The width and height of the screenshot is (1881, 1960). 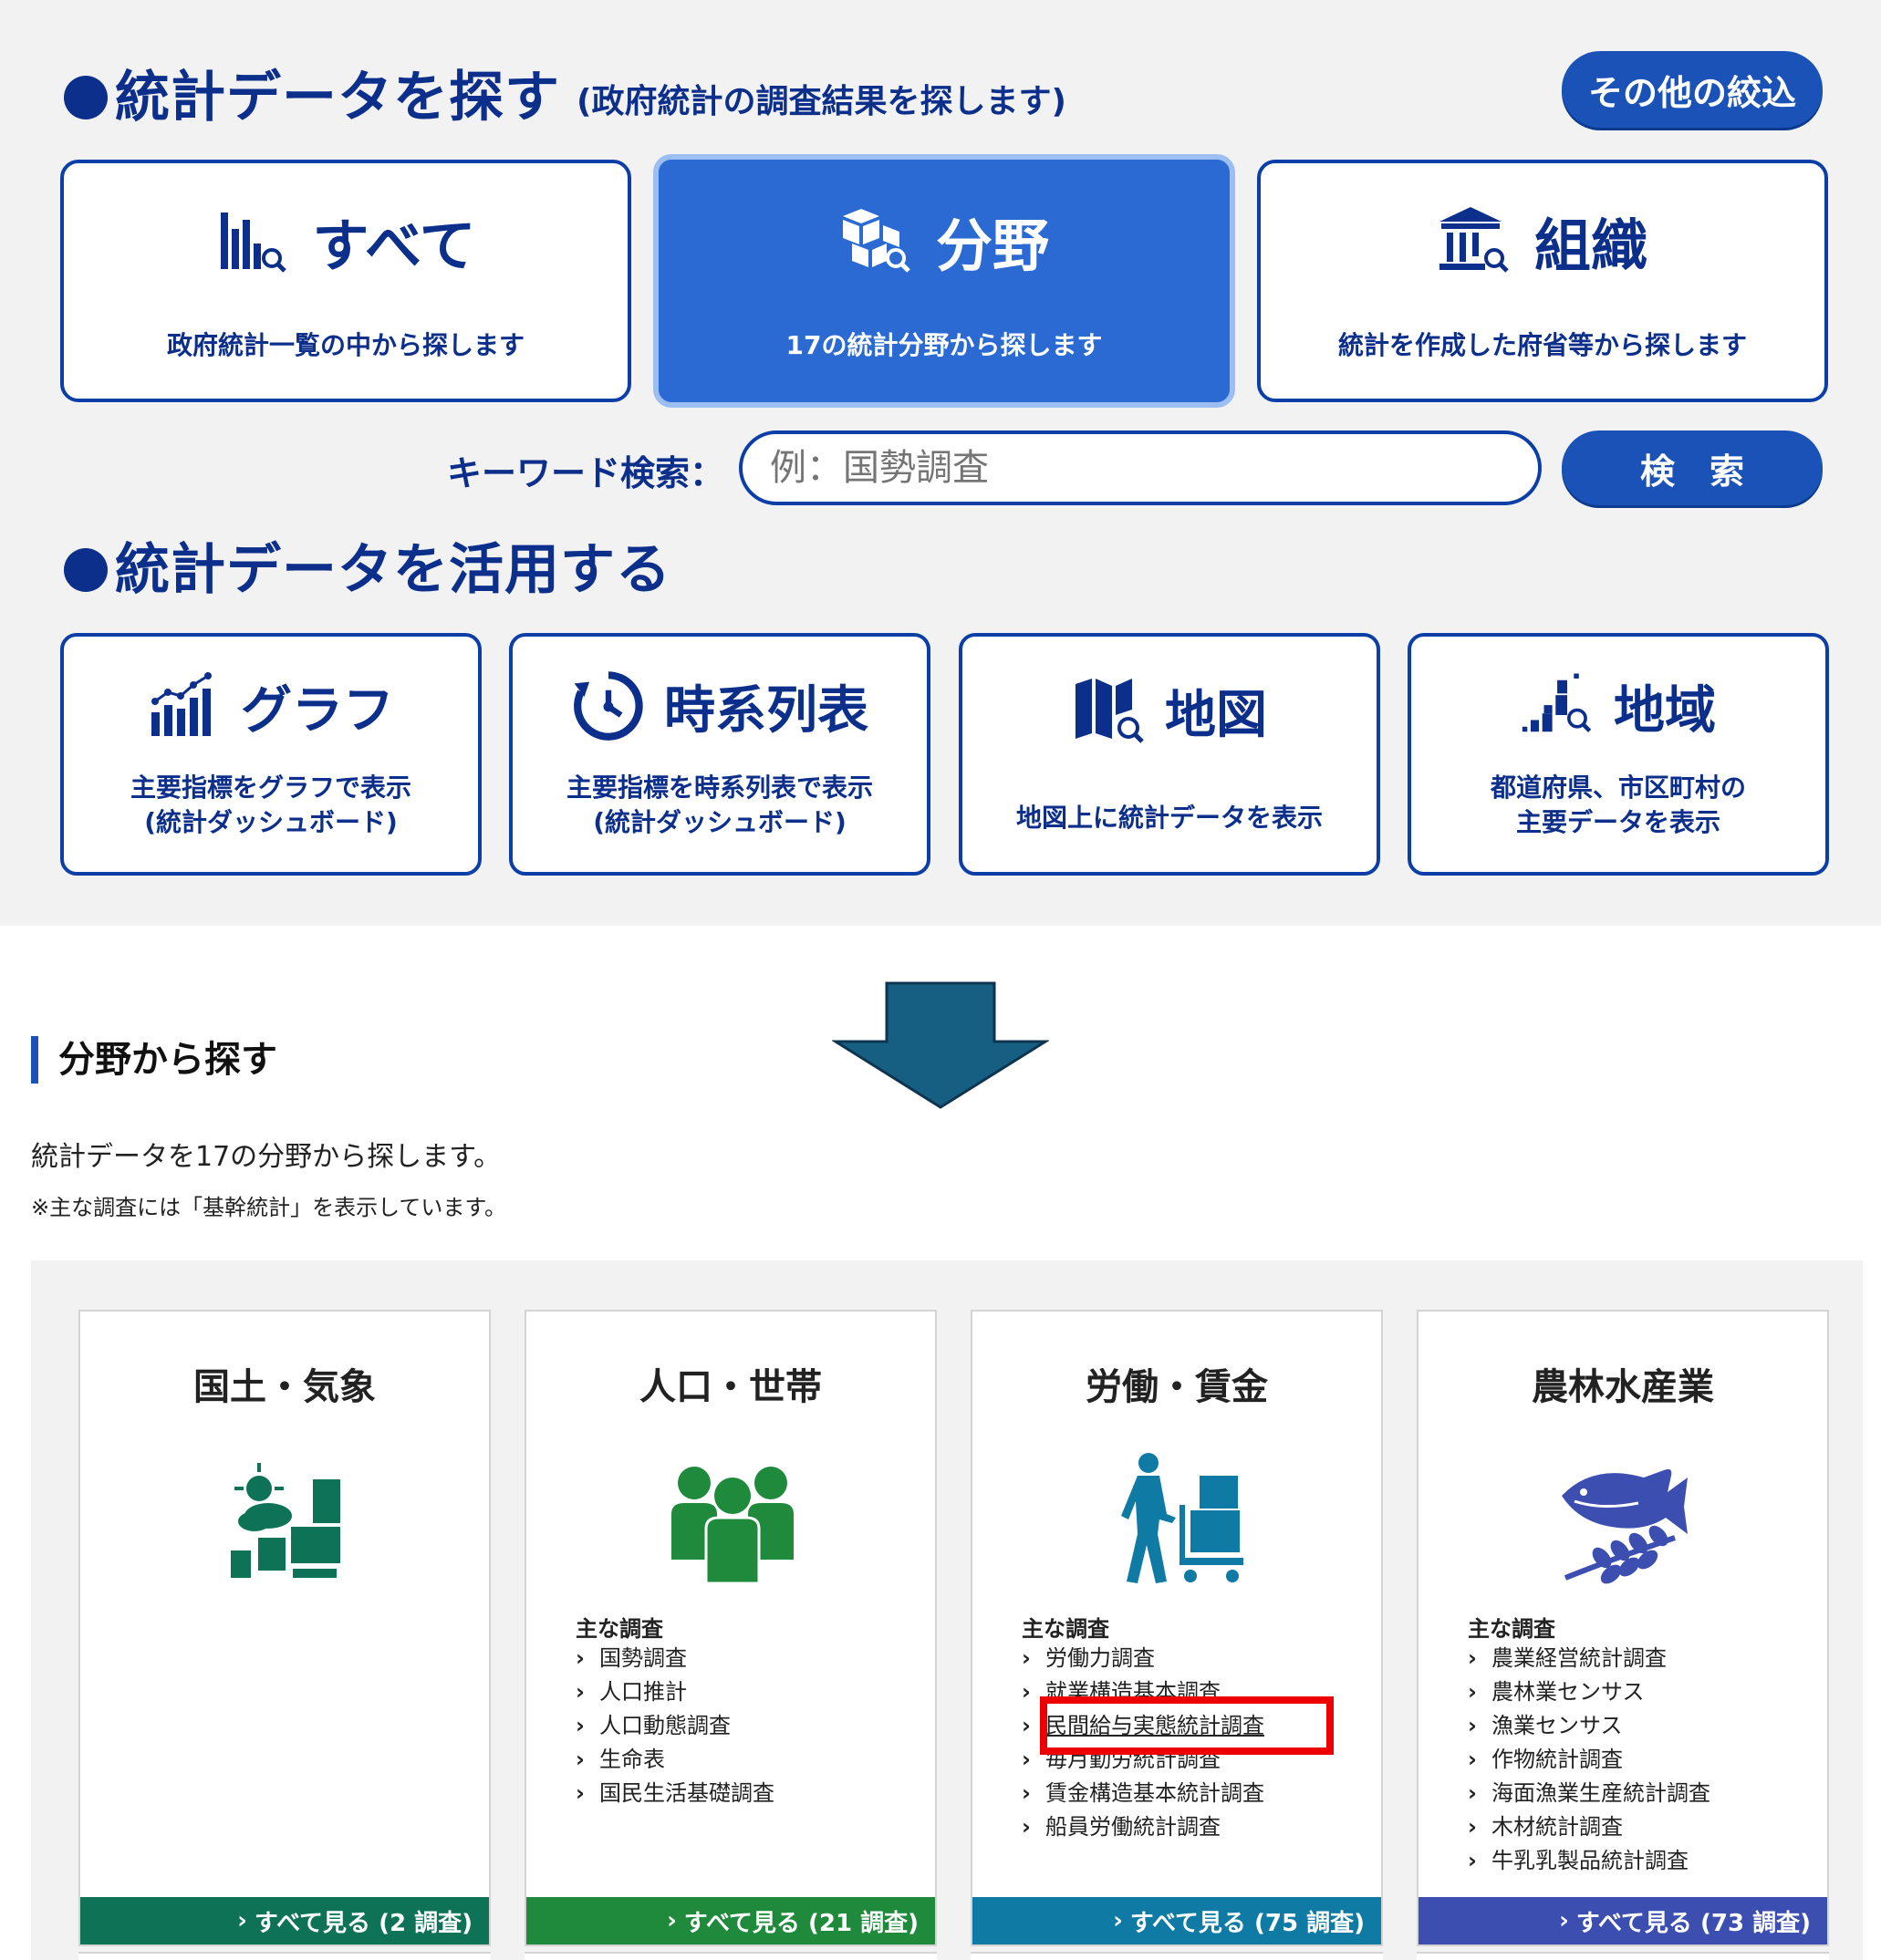 What do you see at coordinates (1187, 1726) in the screenshot?
I see `highlight-box` at bounding box center [1187, 1726].